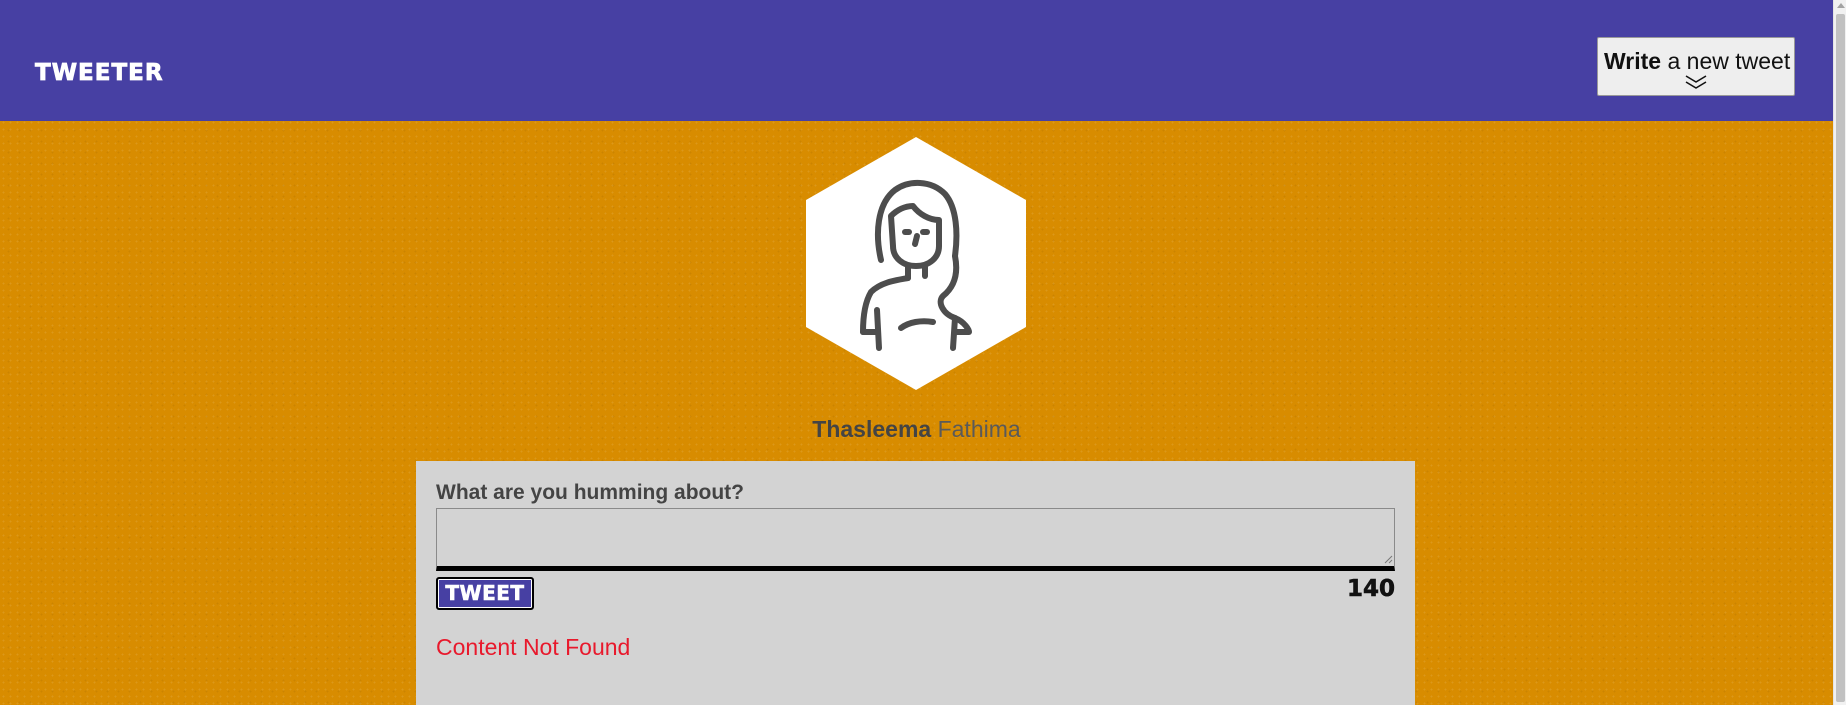  I want to click on user-last-name: Fathima, so click(979, 429).